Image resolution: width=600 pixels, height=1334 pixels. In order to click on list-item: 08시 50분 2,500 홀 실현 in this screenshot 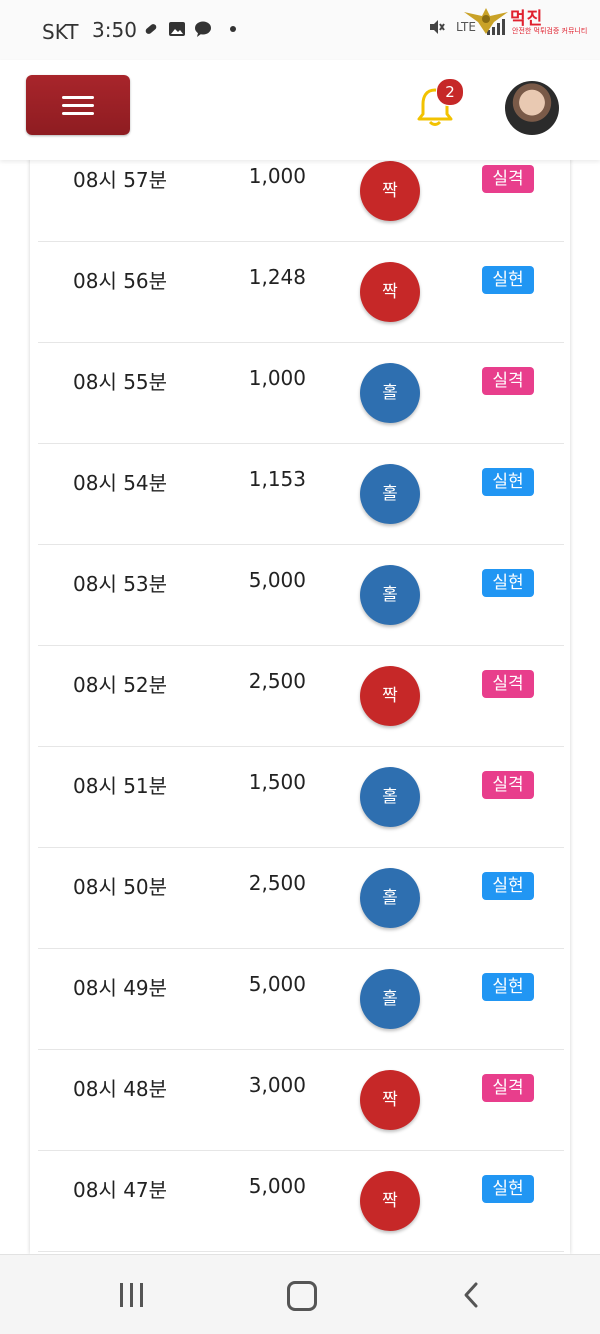, I will do `click(301, 898)`.